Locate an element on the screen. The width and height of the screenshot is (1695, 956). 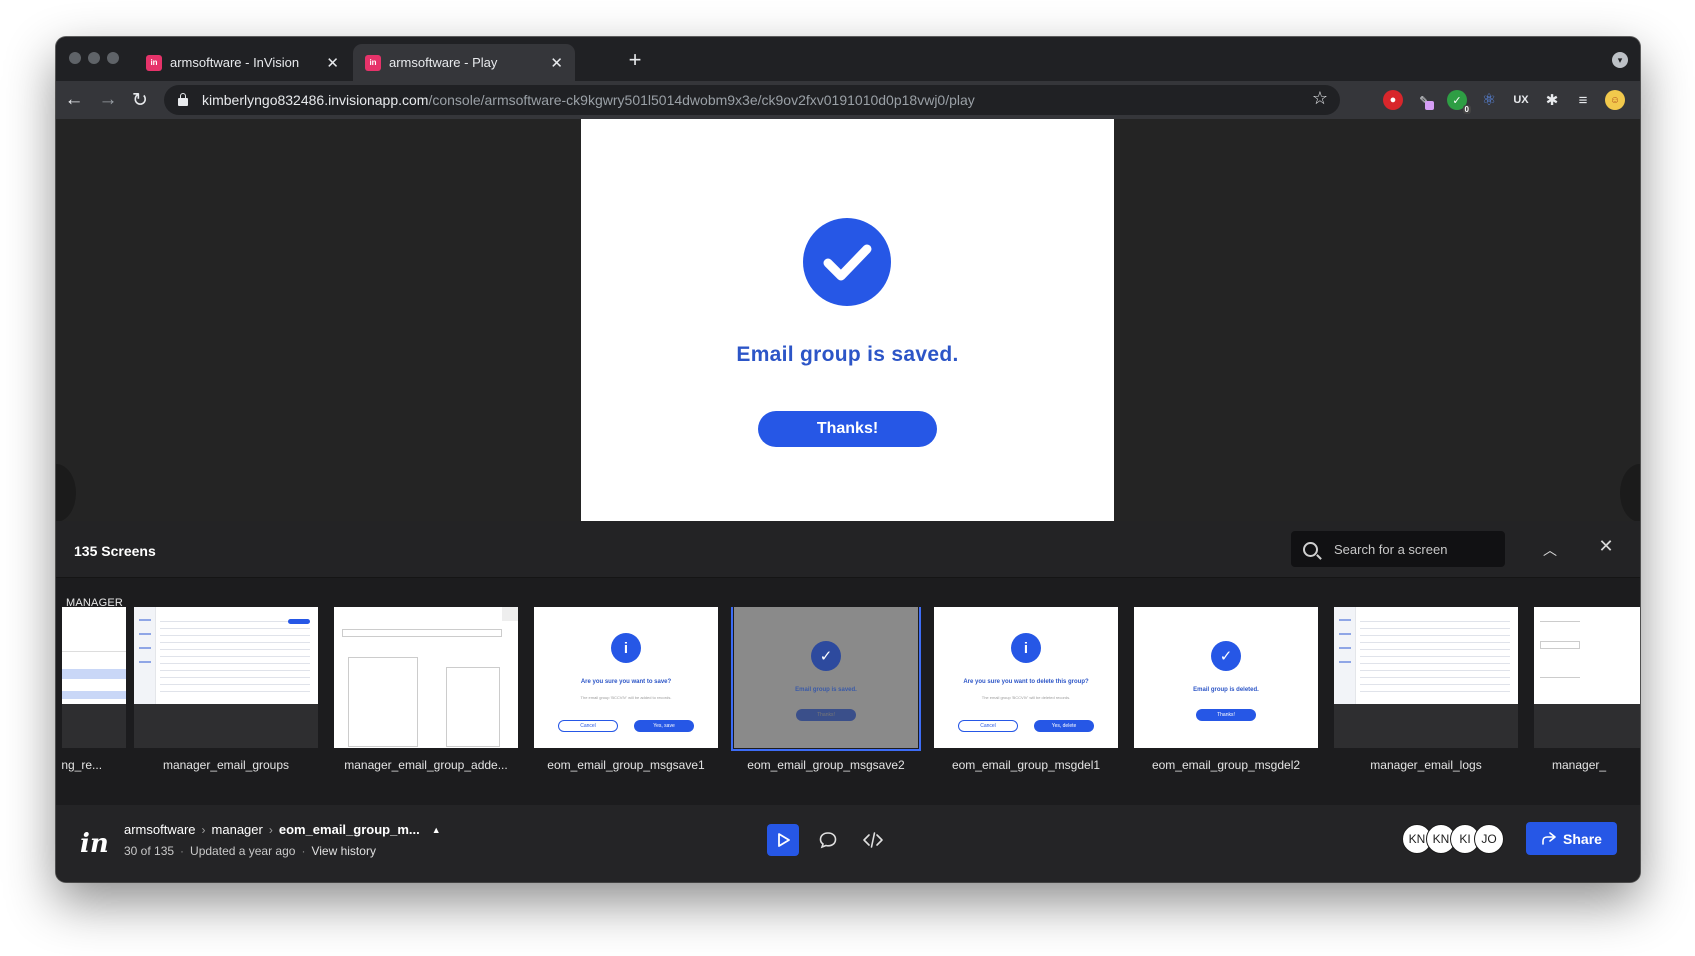
collaborator-avatars: KN KN KI JO is located at coordinates (1457, 840).